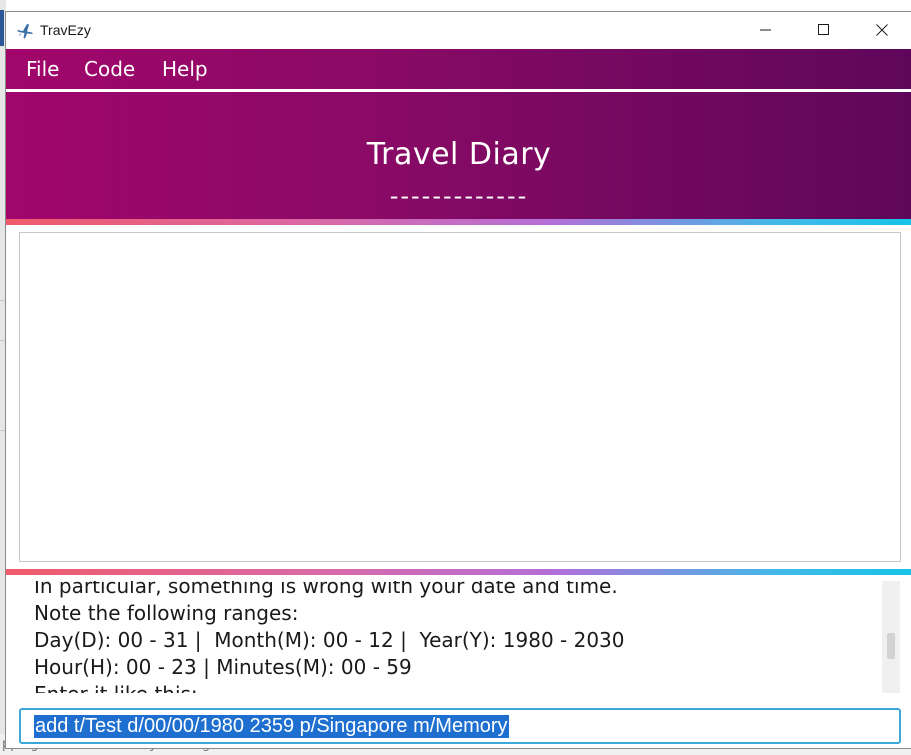  Describe the element at coordinates (891, 646) in the screenshot. I see `scroll-thumb` at that location.